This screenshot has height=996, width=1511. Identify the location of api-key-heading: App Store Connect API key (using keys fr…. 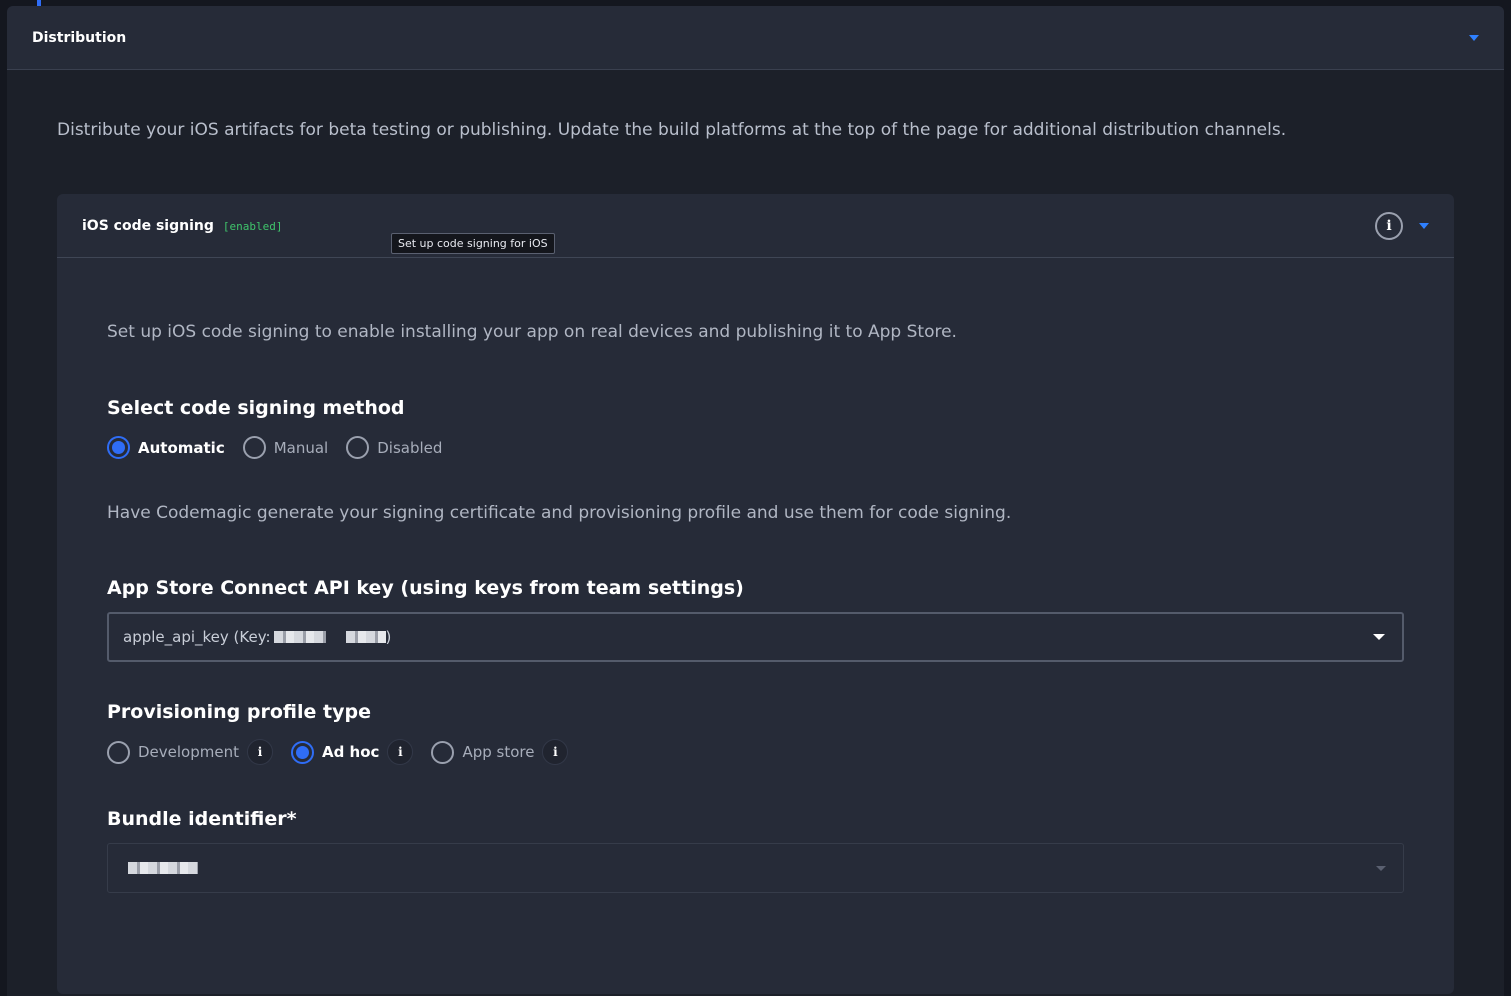
(425, 588).